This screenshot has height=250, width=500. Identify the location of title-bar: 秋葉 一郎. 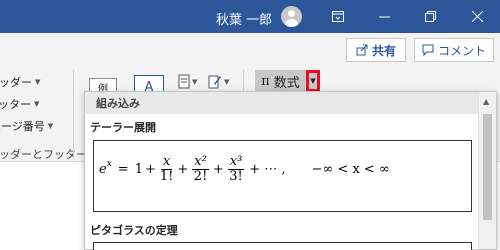
(250, 16).